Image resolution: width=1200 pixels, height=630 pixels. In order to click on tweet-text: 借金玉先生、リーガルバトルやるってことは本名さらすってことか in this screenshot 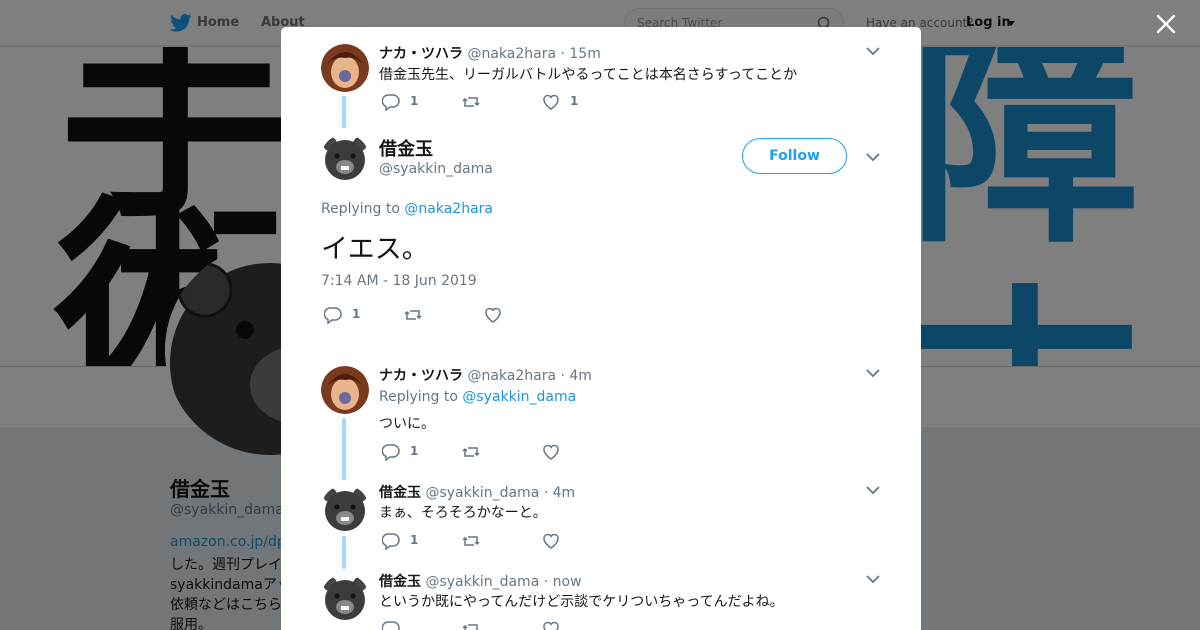, I will do `click(588, 75)`.